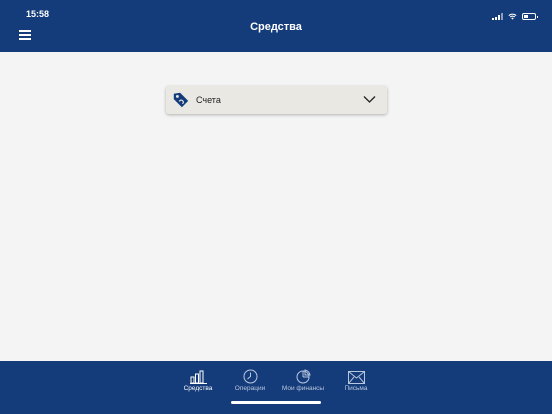 Image resolution: width=552 pixels, height=414 pixels. I want to click on envelope-icon, so click(356, 377).